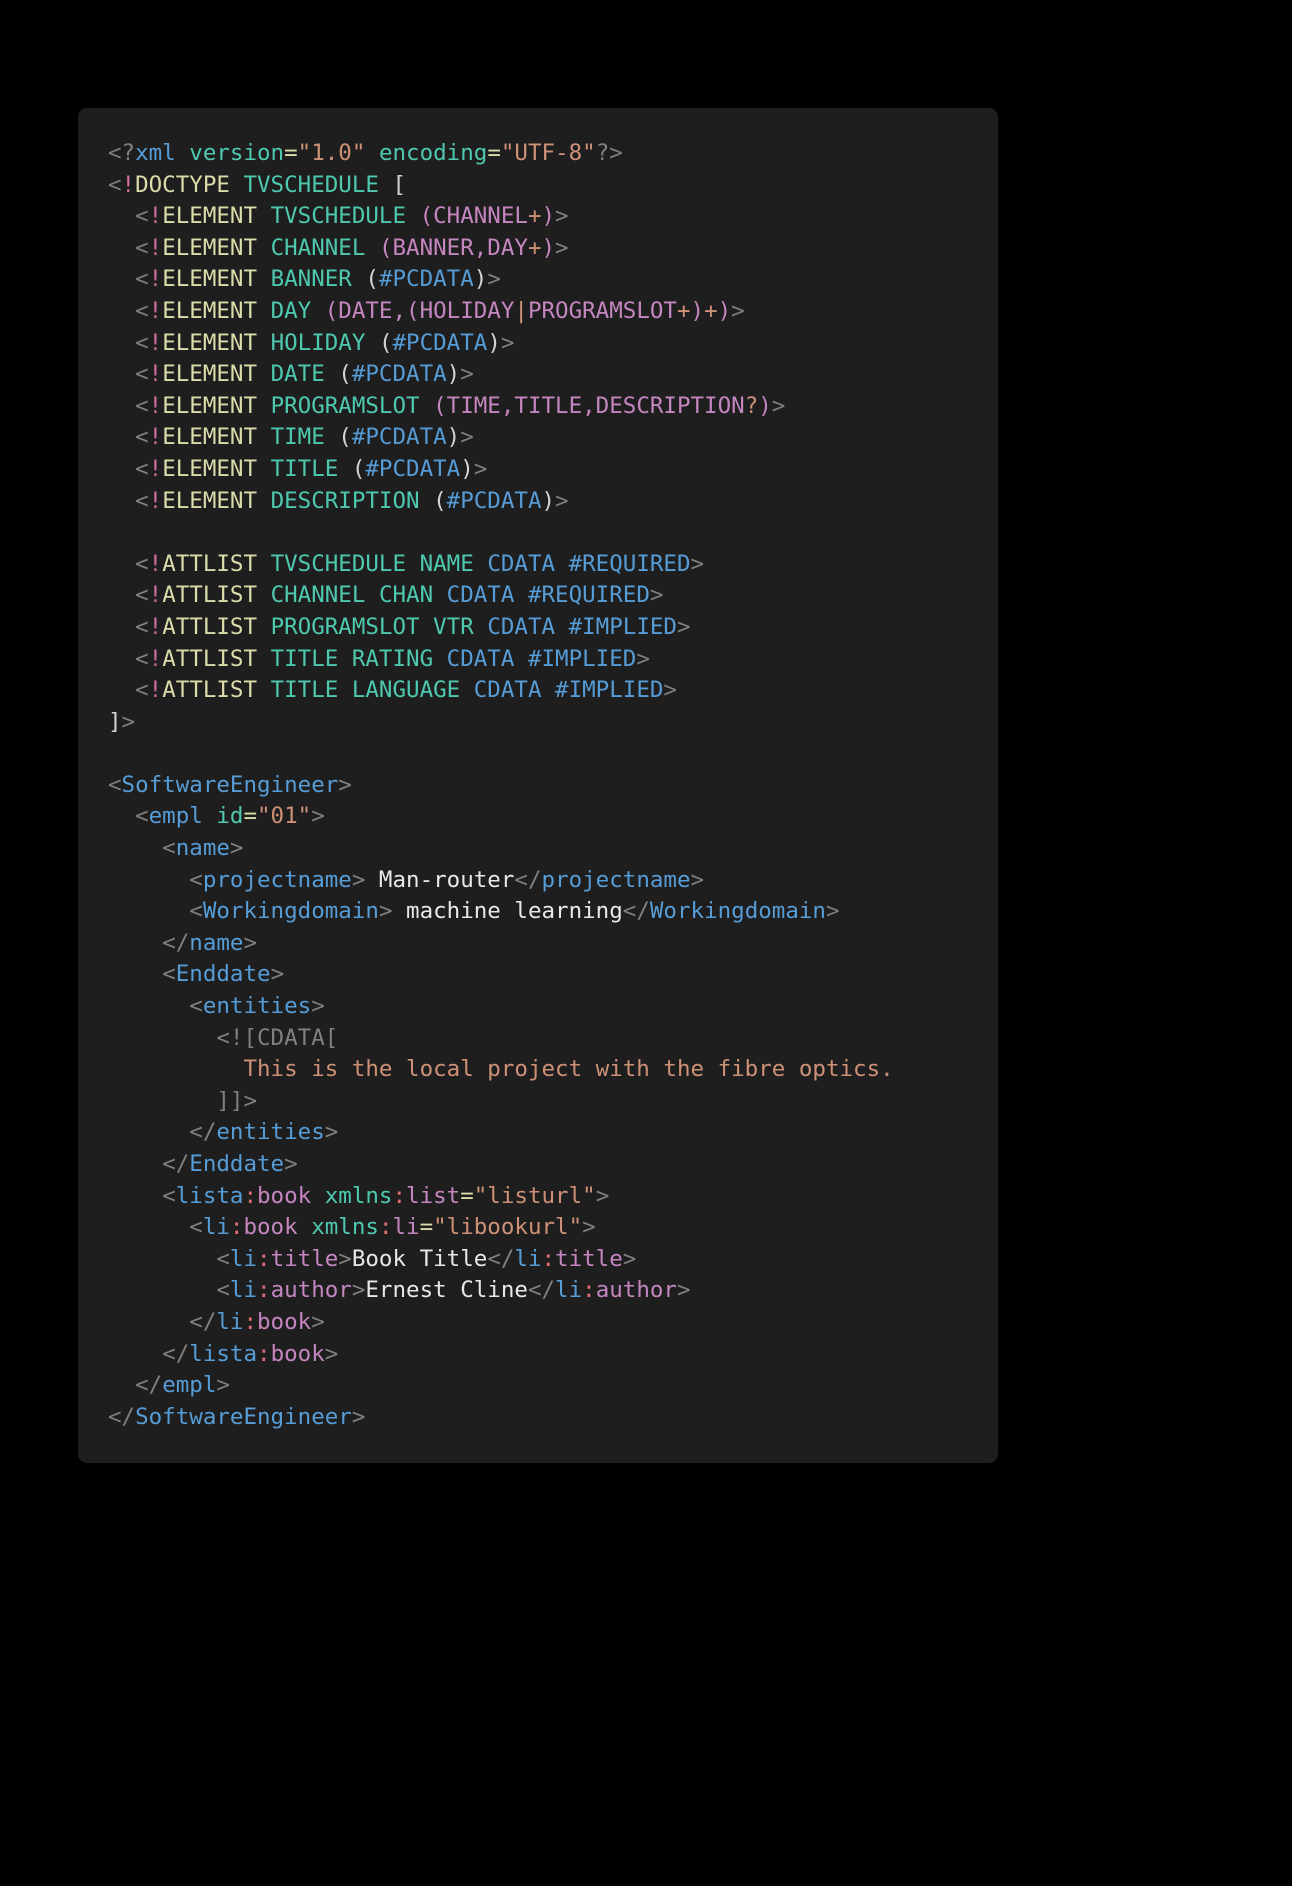  What do you see at coordinates (284, 816) in the screenshot?
I see `empl-id-attr-value: "01"` at bounding box center [284, 816].